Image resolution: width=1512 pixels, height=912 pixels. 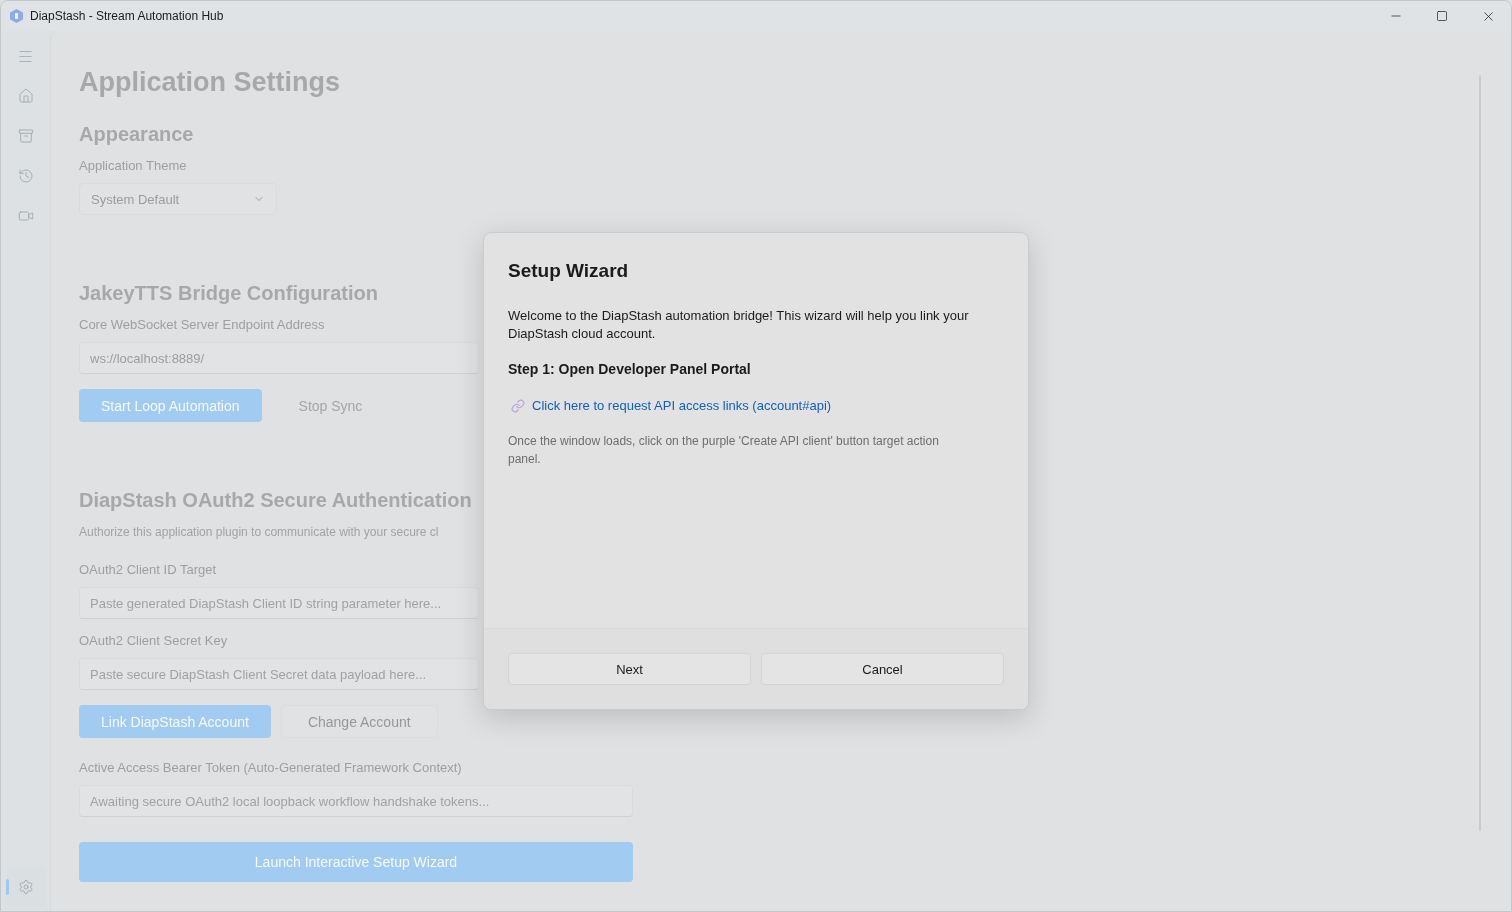 I want to click on house-icon, so click(x=25, y=96).